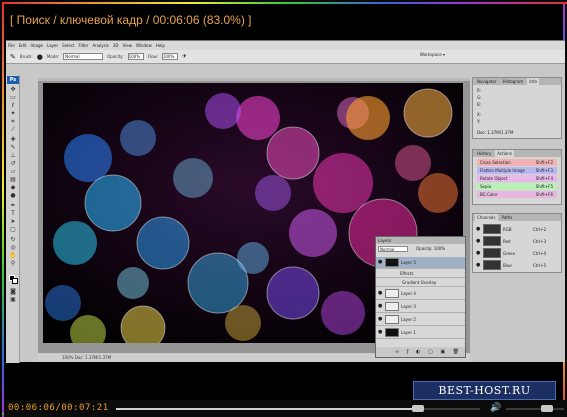  Describe the element at coordinates (13, 180) in the screenshot. I see `gradient-tool-icon: ▤` at that location.